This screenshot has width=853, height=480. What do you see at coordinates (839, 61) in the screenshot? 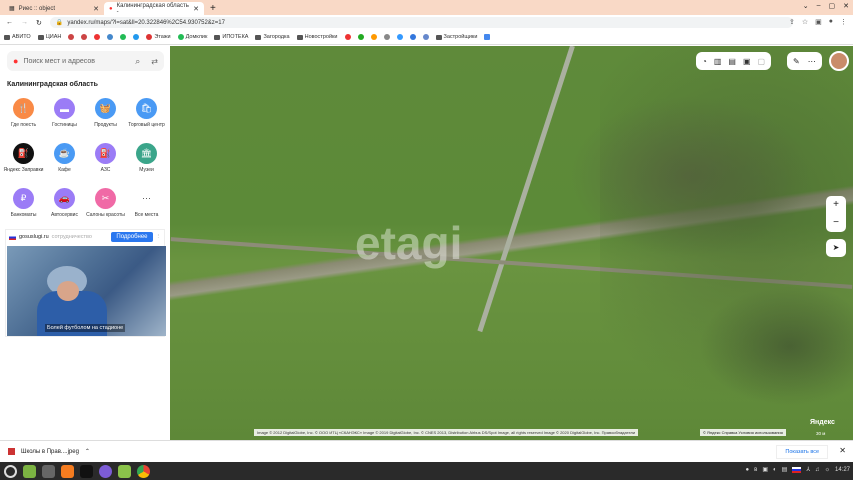
I see `avatar` at bounding box center [839, 61].